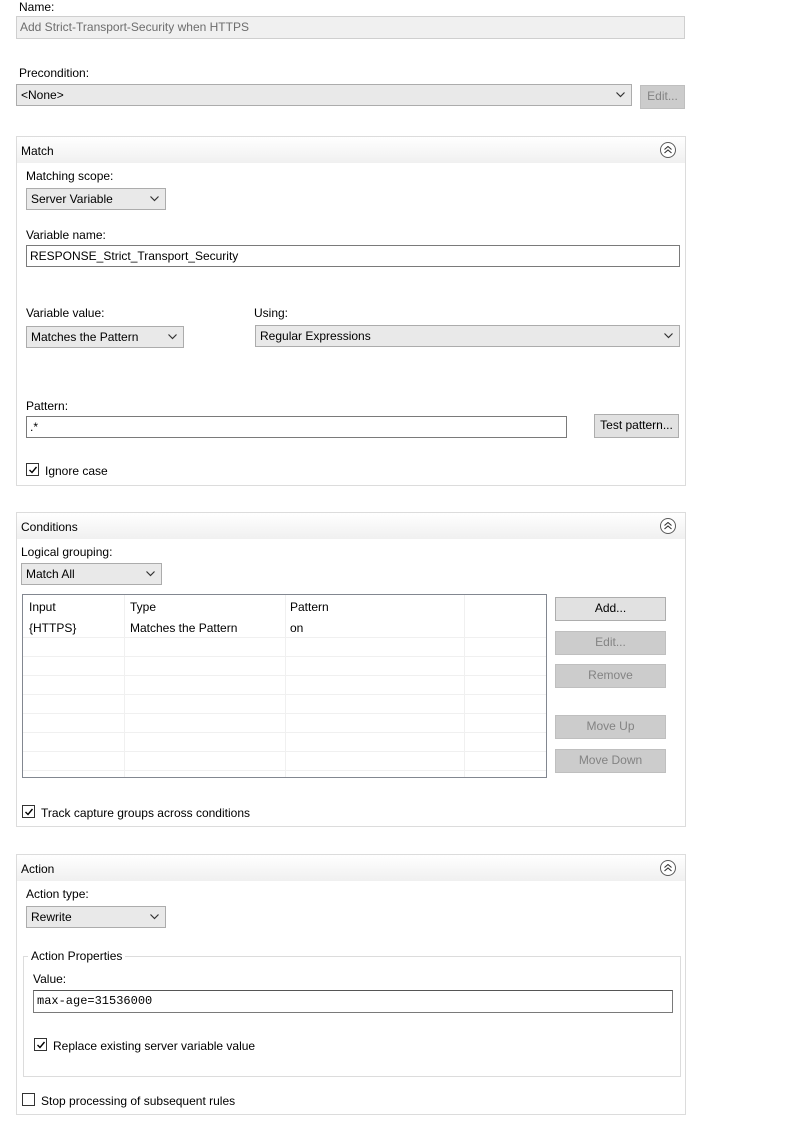 This screenshot has height=1147, width=785. What do you see at coordinates (54, 73) in the screenshot?
I see `precondition-label: Precondition:` at bounding box center [54, 73].